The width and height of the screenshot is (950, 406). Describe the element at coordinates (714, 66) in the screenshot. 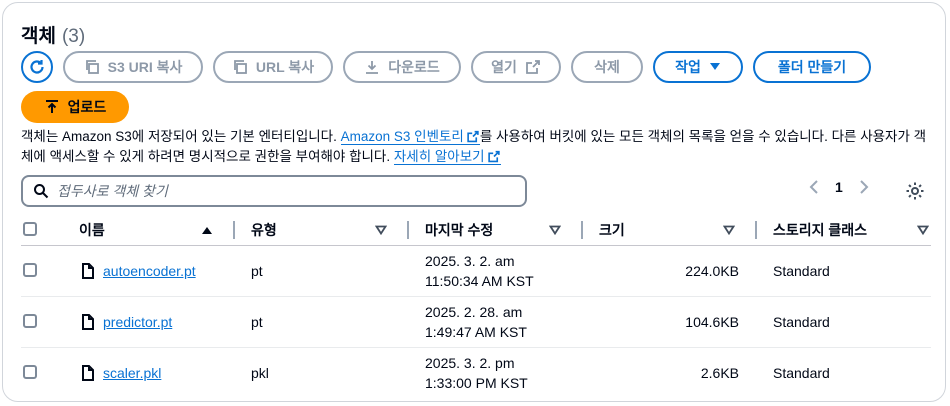

I see `caret-down-icon` at that location.